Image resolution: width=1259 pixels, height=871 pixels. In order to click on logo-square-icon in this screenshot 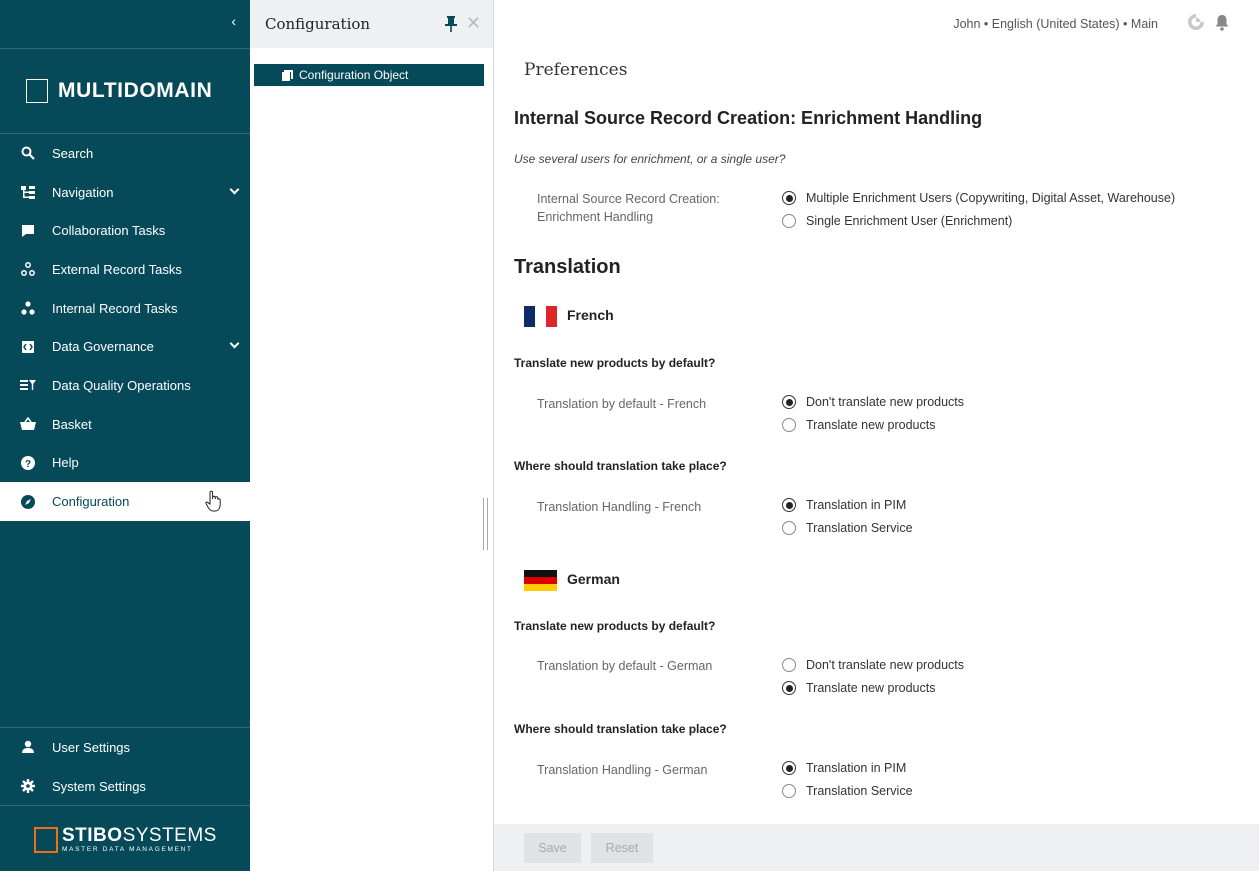, I will do `click(37, 91)`.